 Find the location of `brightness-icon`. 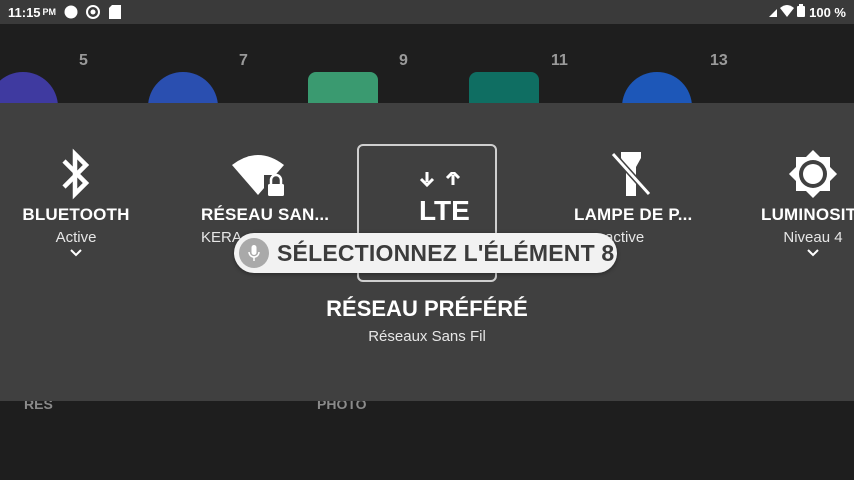

brightness-icon is located at coordinates (796, 174).